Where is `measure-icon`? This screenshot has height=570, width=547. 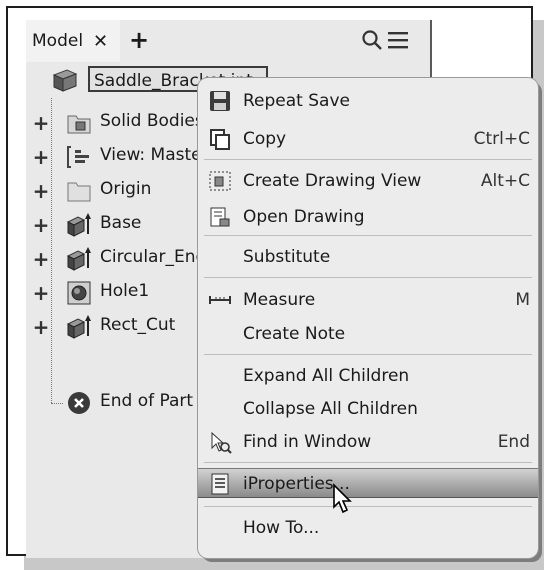
measure-icon is located at coordinates (220, 300).